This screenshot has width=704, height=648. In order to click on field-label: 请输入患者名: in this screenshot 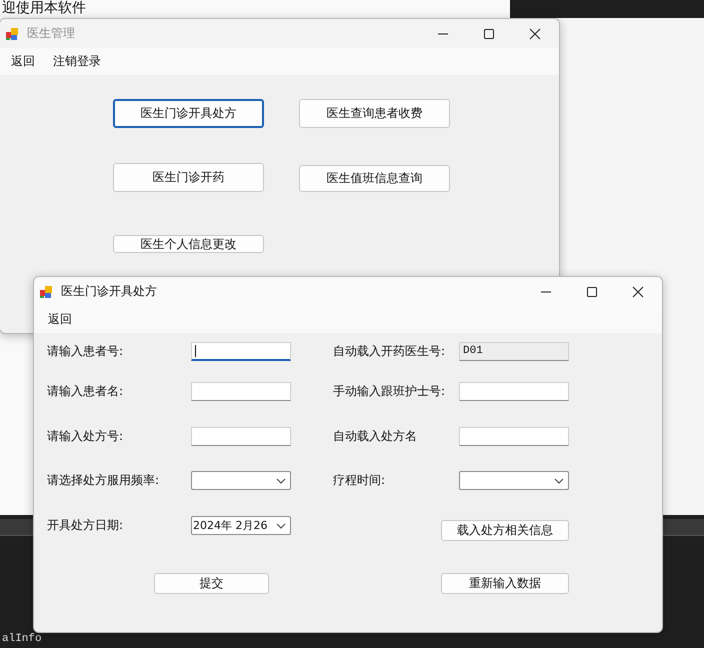, I will do `click(85, 391)`.